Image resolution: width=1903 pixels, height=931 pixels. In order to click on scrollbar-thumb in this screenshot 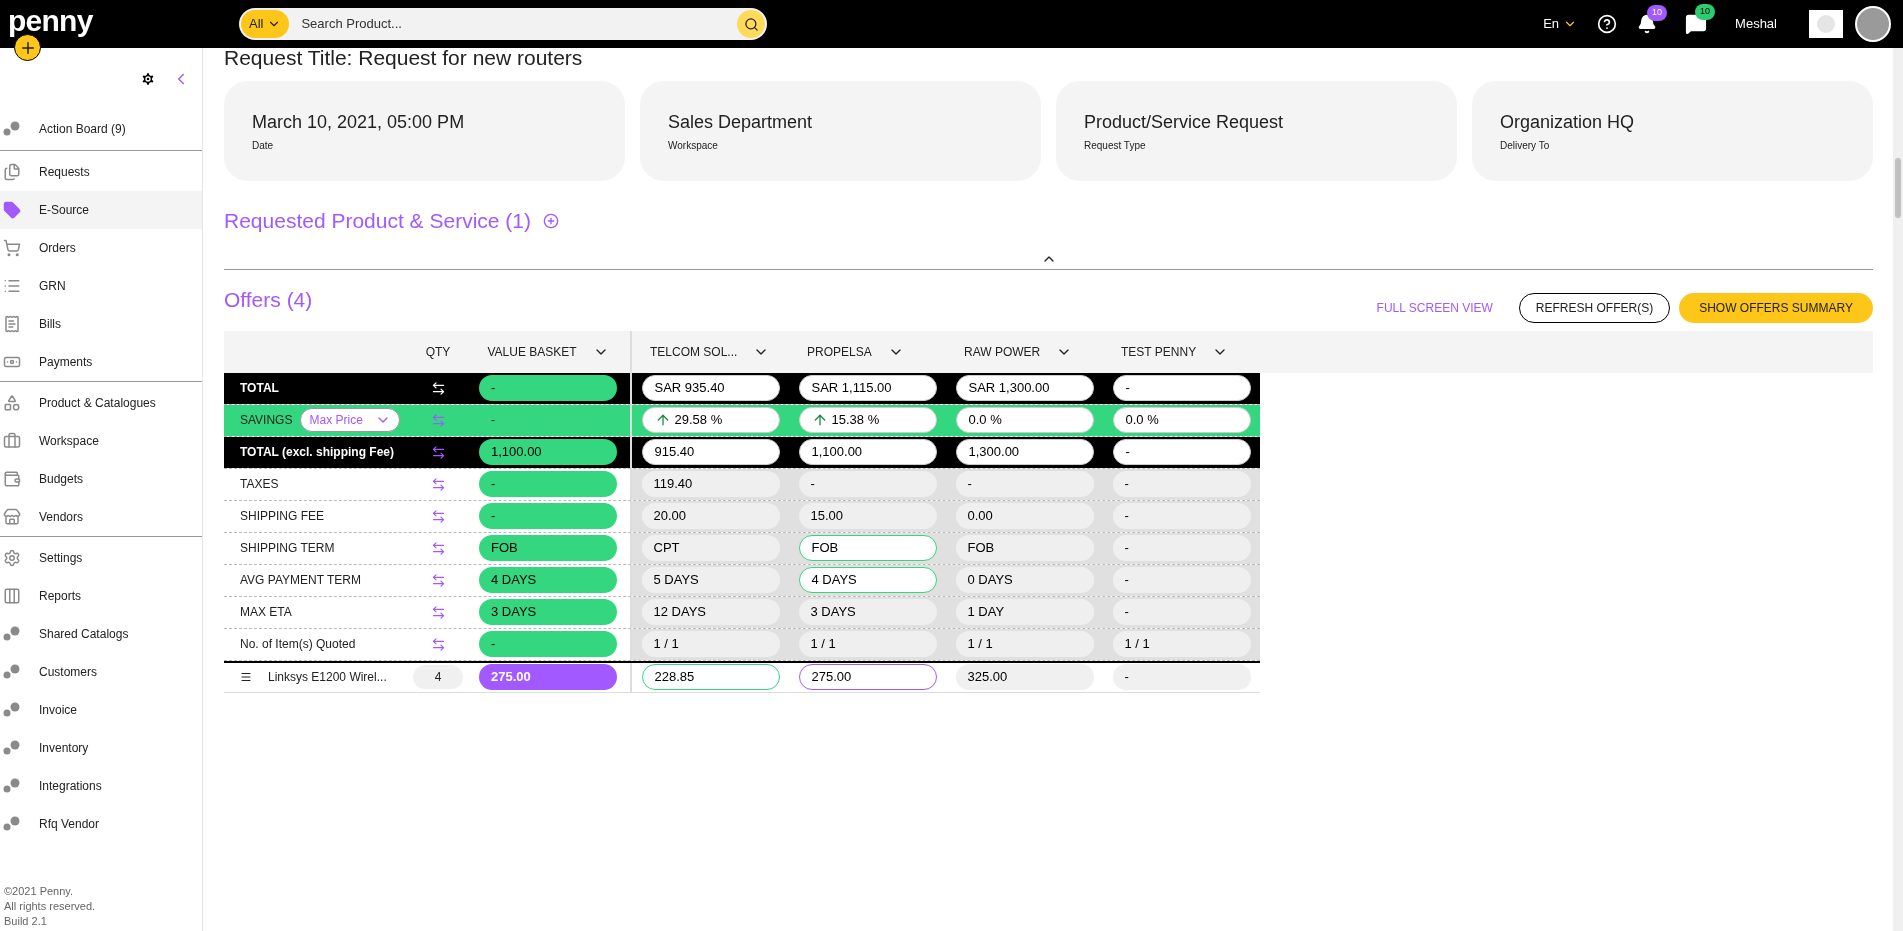, I will do `click(1898, 188)`.